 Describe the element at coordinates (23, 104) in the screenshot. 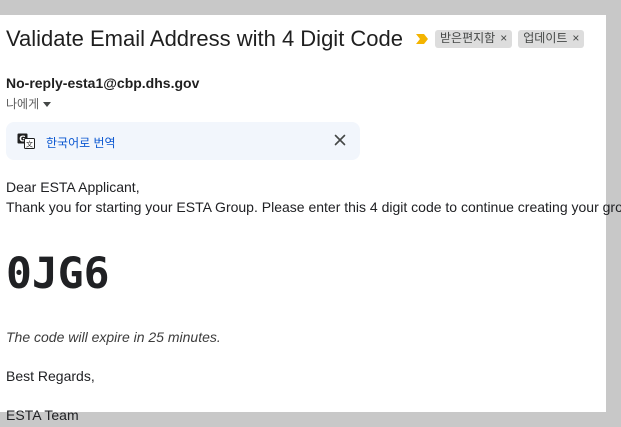

I see `recipient-label: 나에게` at that location.